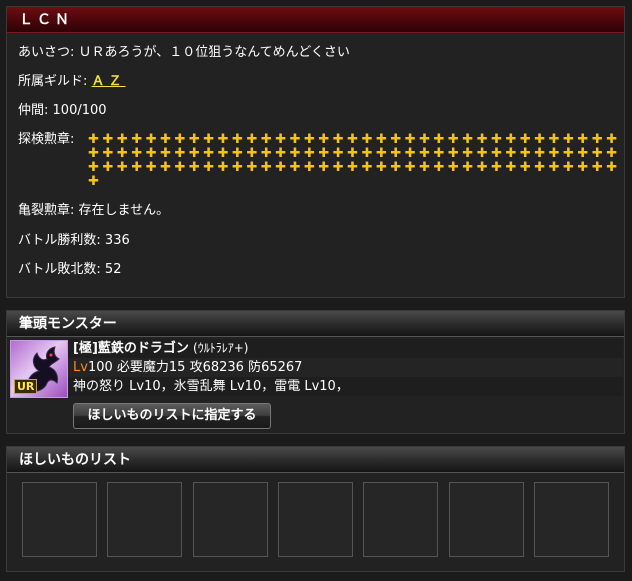  I want to click on monster-stats-line: Lv100 必要魔力15 攻68236 防65267, so click(345, 367).